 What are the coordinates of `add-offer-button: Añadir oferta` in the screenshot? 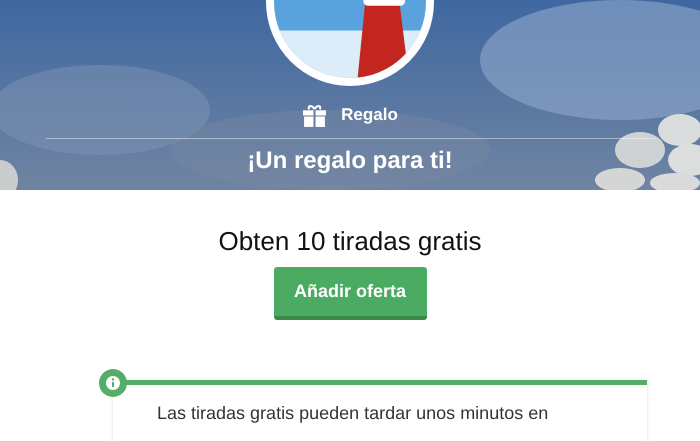 It's located at (350, 293).